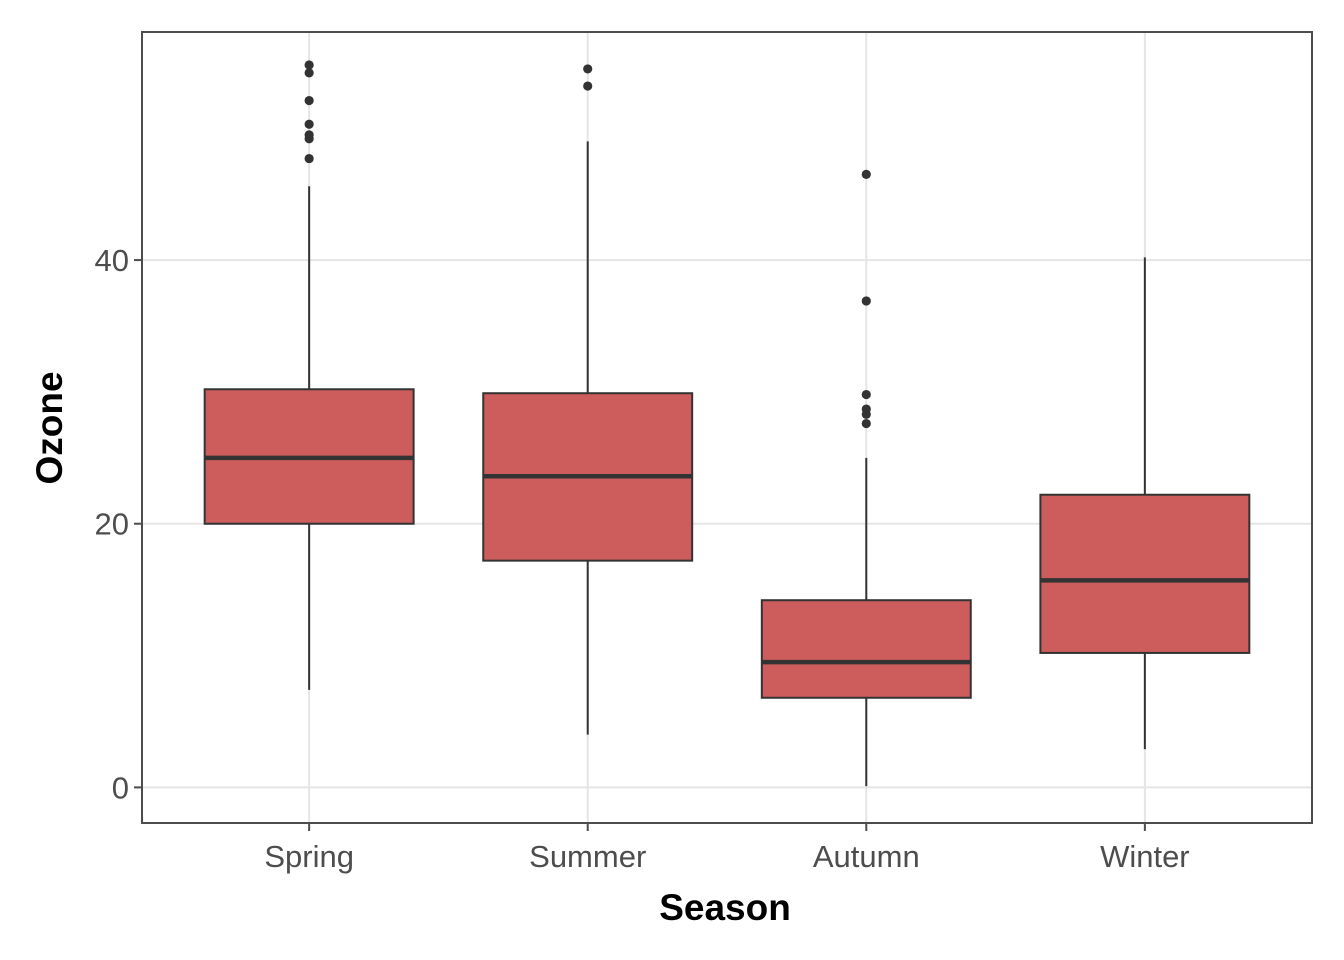  I want to click on y-tick-label: 40, so click(112, 260).